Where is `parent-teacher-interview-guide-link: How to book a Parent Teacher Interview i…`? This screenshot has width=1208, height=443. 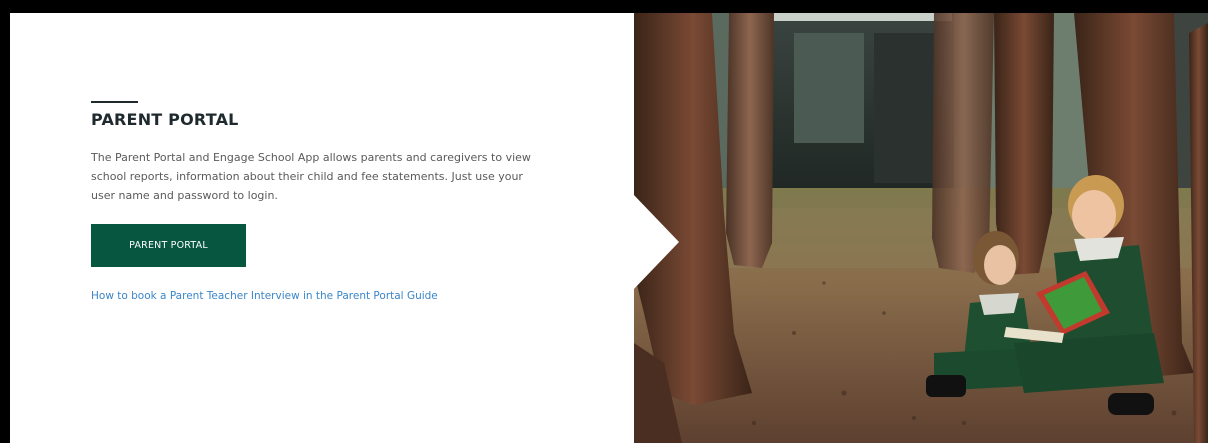
parent-teacher-interview-guide-link: How to book a Parent Teacher Interview i… is located at coordinates (264, 296).